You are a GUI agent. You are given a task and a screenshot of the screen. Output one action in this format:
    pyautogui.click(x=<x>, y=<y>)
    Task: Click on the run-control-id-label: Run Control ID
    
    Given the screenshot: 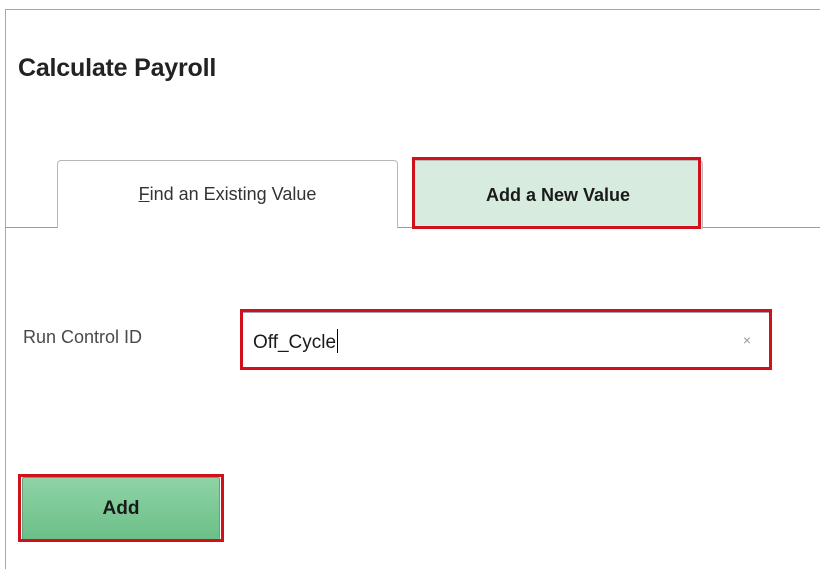 What is the action you would take?
    pyautogui.click(x=83, y=337)
    